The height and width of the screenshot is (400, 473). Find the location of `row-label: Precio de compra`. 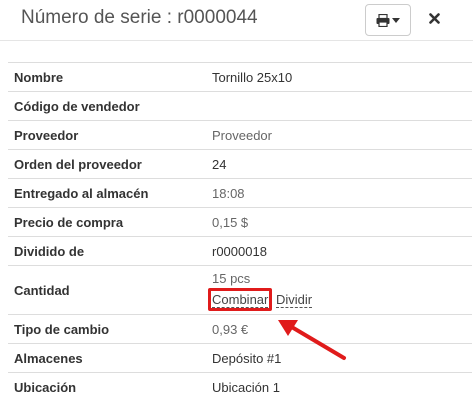

row-label: Precio de compra is located at coordinates (107, 222).